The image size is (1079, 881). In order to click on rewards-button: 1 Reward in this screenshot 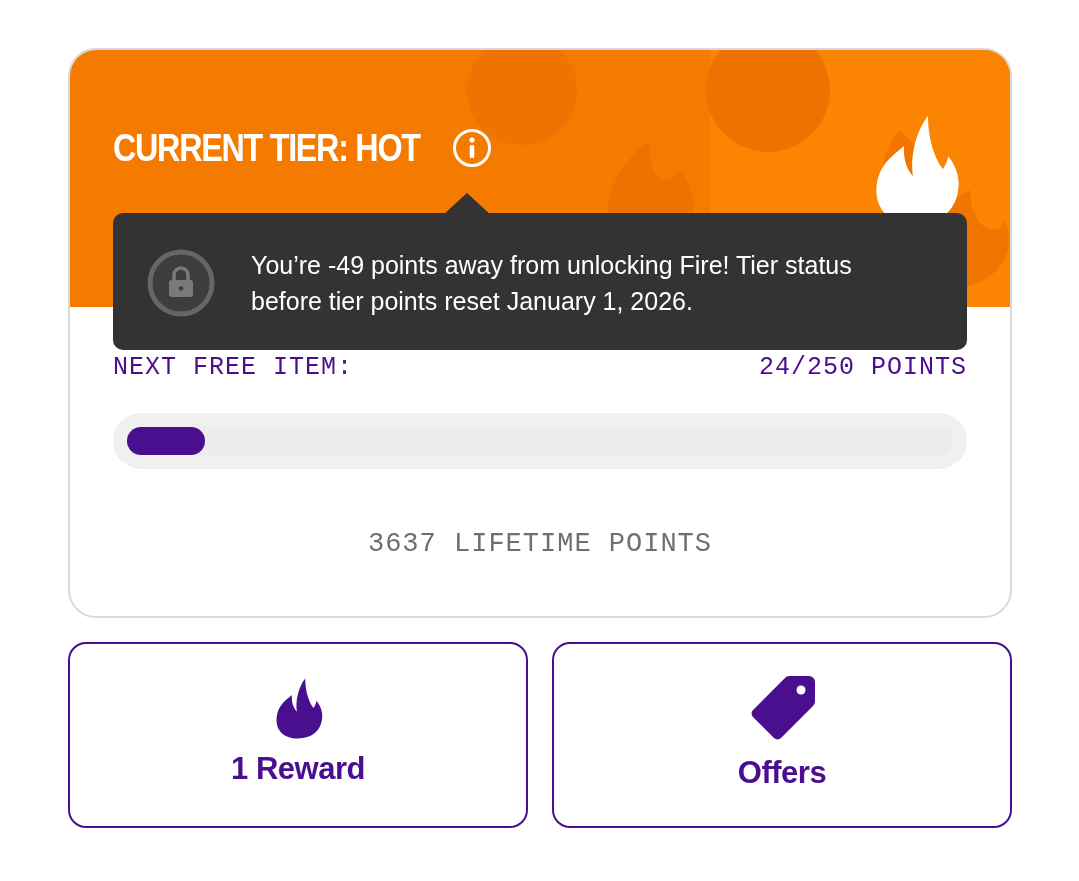, I will do `click(298, 735)`.